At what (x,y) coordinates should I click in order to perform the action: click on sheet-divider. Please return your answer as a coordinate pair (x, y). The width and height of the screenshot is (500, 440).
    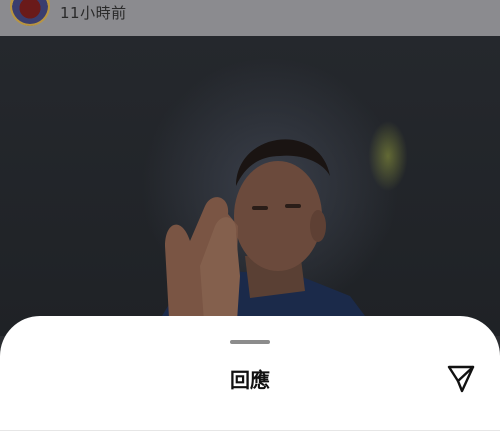
    Looking at the image, I should click on (250, 430).